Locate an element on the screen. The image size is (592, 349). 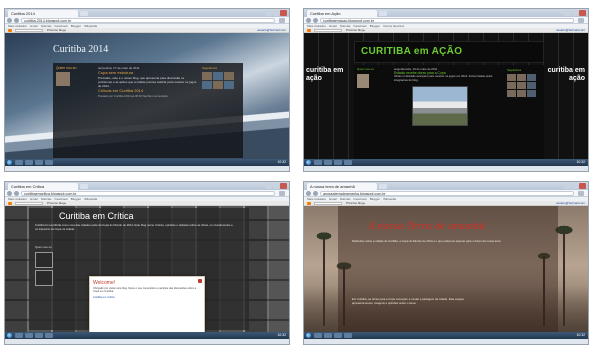
post-title: Copa sem estrutura is located at coordinates (148, 73).